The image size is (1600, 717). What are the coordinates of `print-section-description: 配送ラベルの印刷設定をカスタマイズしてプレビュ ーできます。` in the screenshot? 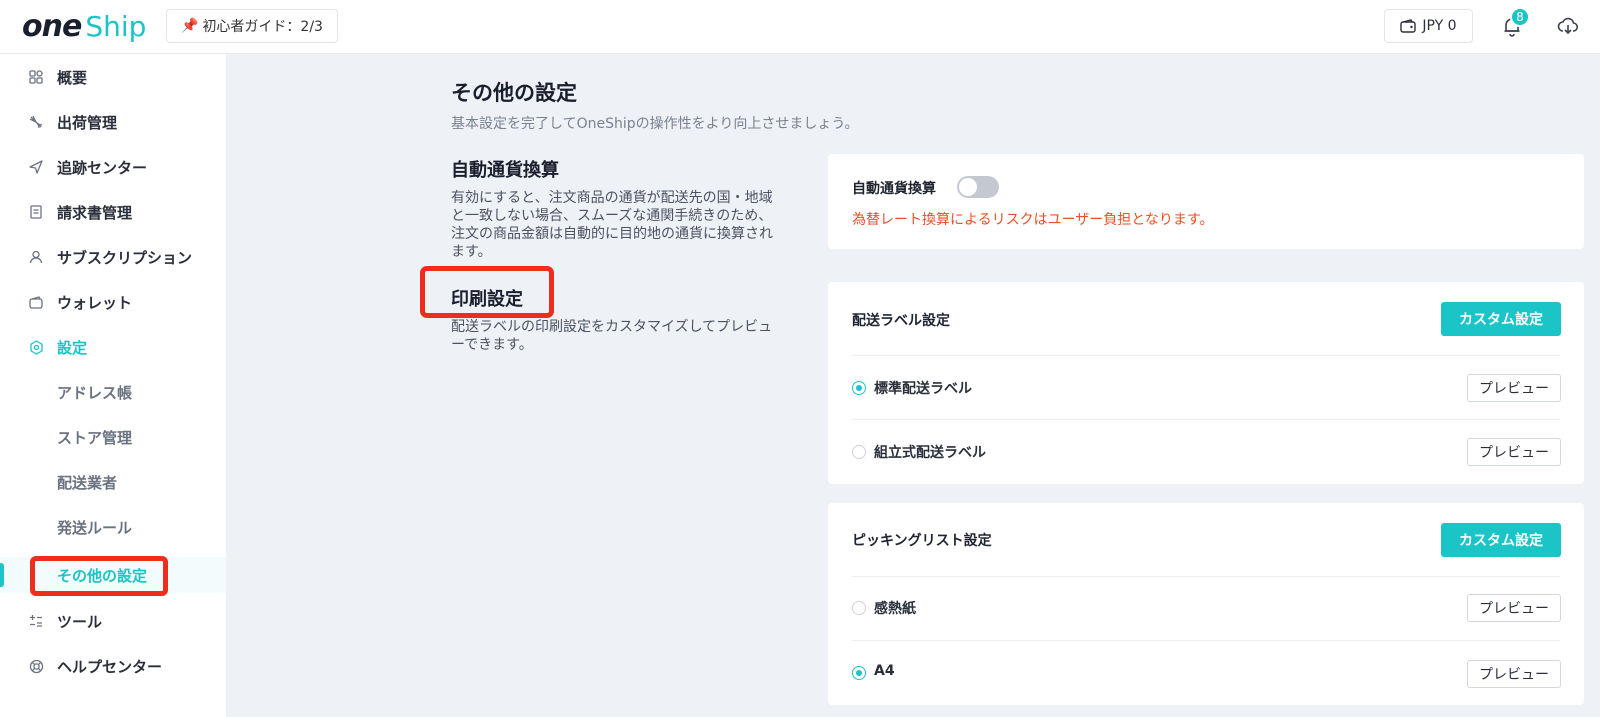 It's located at (630, 336).